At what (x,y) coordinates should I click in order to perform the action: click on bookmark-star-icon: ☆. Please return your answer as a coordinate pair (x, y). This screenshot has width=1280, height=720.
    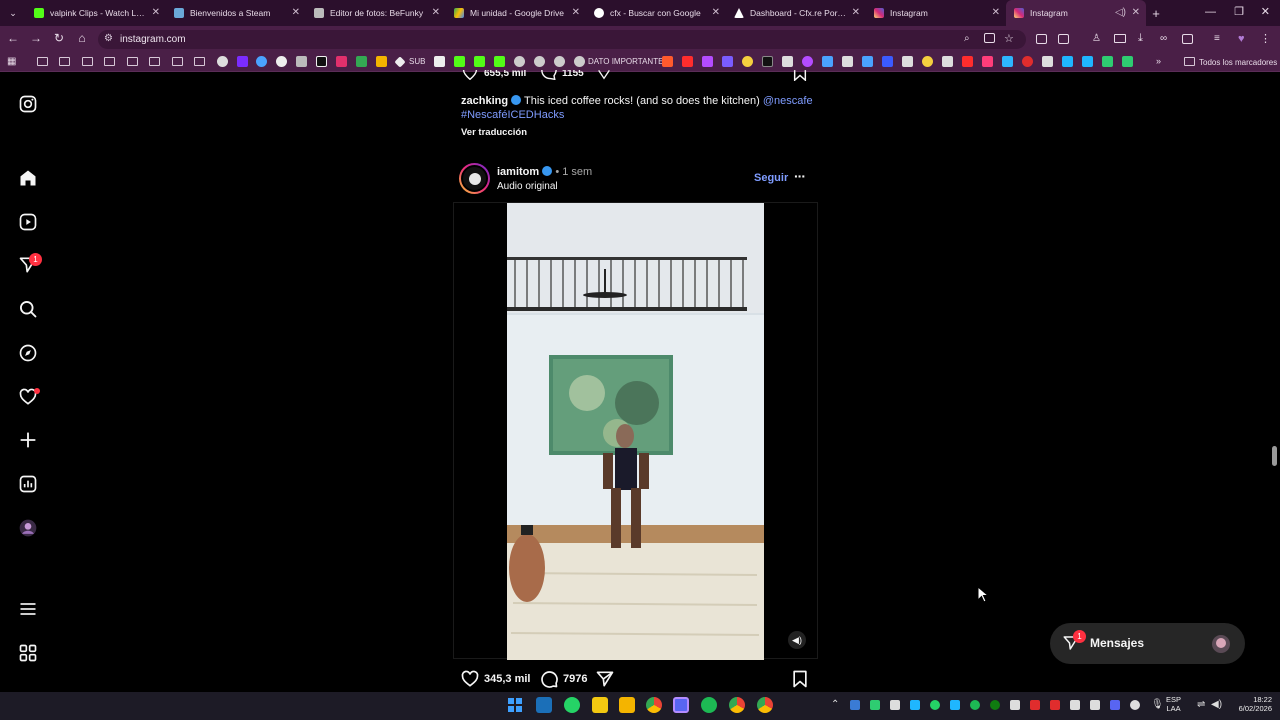
    Looking at the image, I should click on (1009, 38).